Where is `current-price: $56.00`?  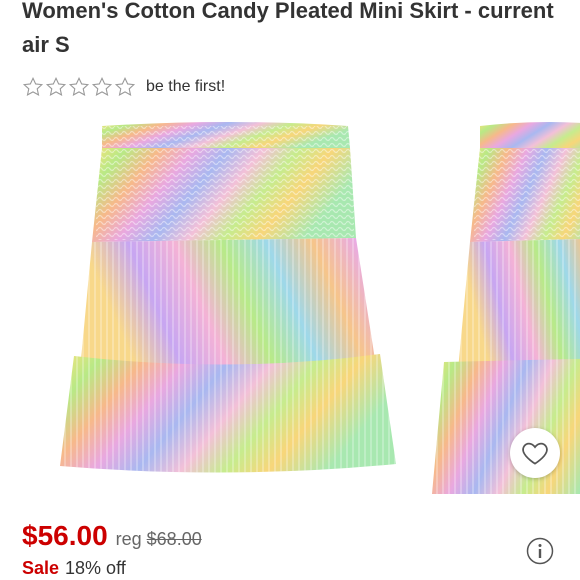
current-price: $56.00 is located at coordinates (65, 535).